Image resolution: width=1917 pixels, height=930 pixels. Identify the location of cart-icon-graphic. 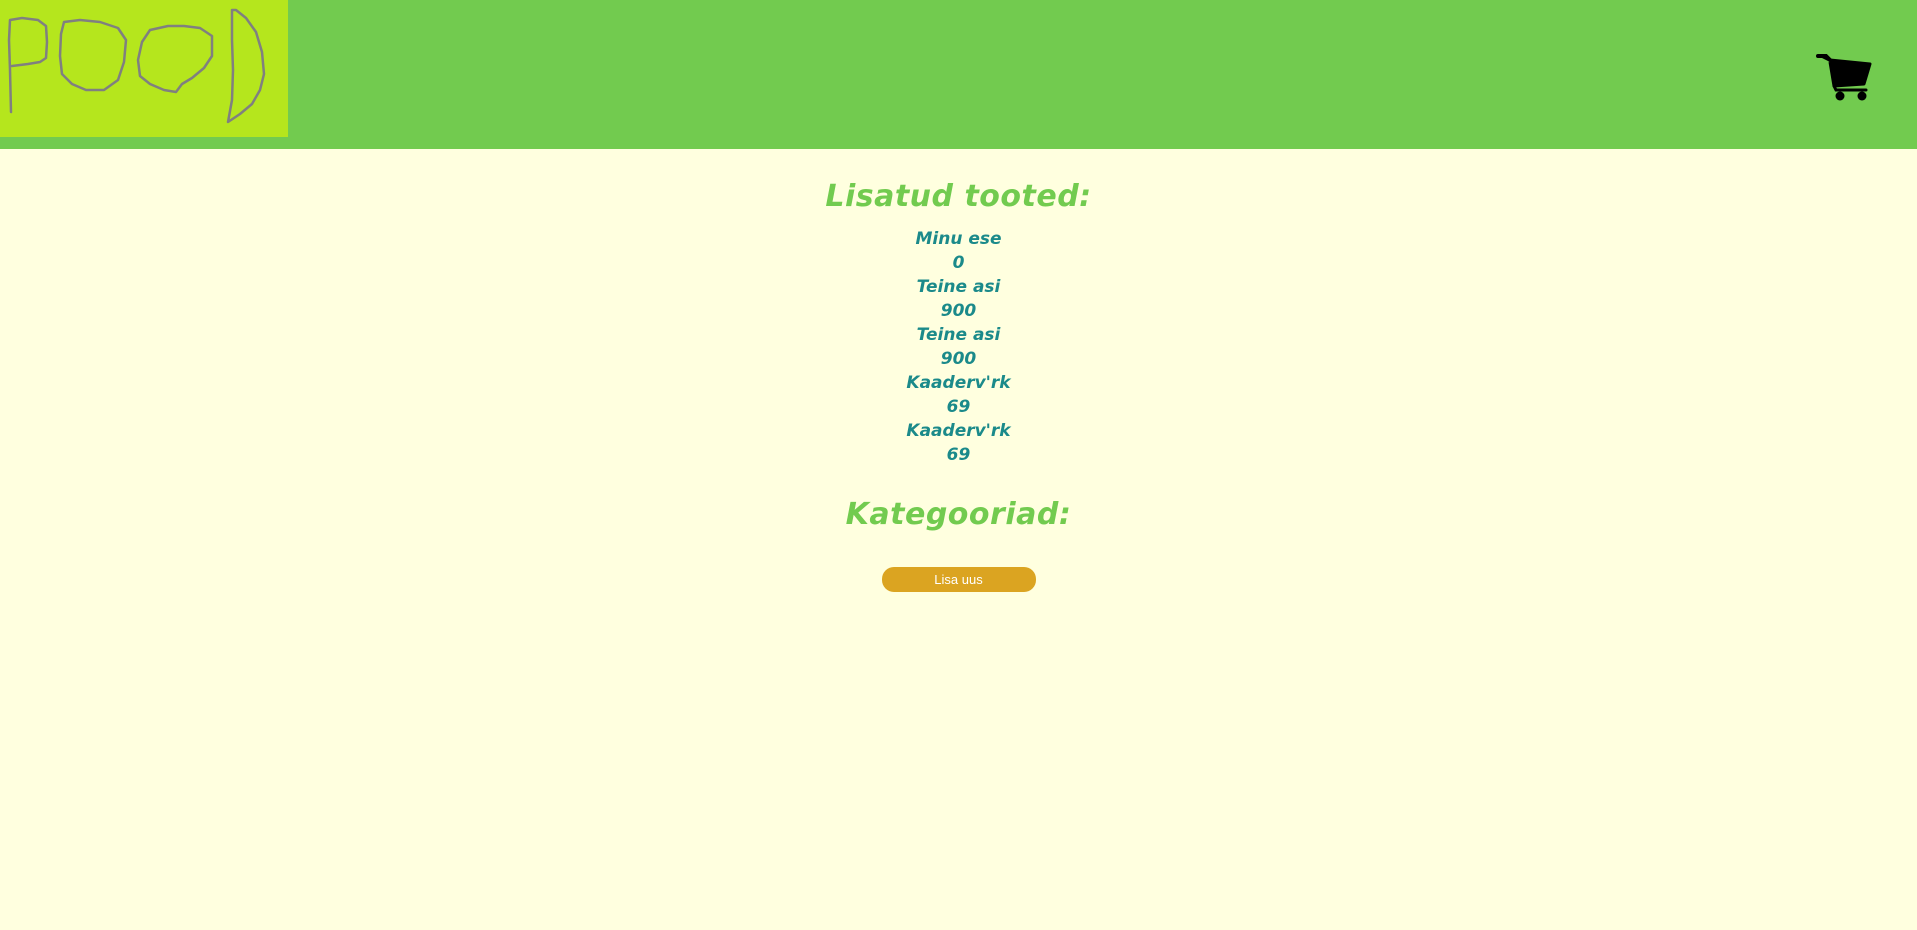
(1844, 77).